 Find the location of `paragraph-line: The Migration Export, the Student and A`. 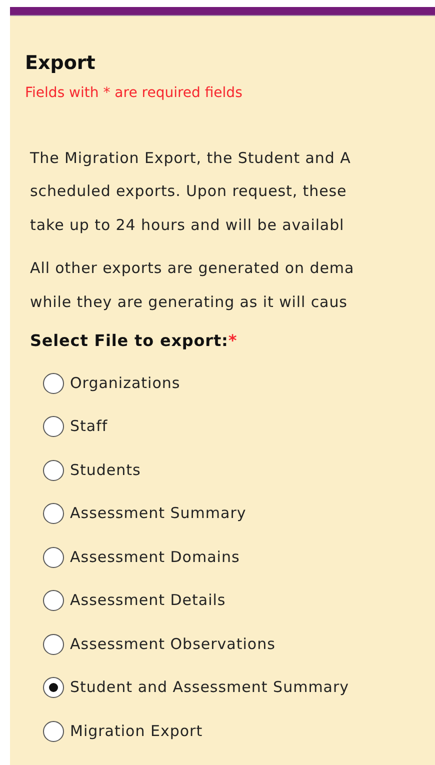

paragraph-line: The Migration Export, the Student and A is located at coordinates (190, 158).